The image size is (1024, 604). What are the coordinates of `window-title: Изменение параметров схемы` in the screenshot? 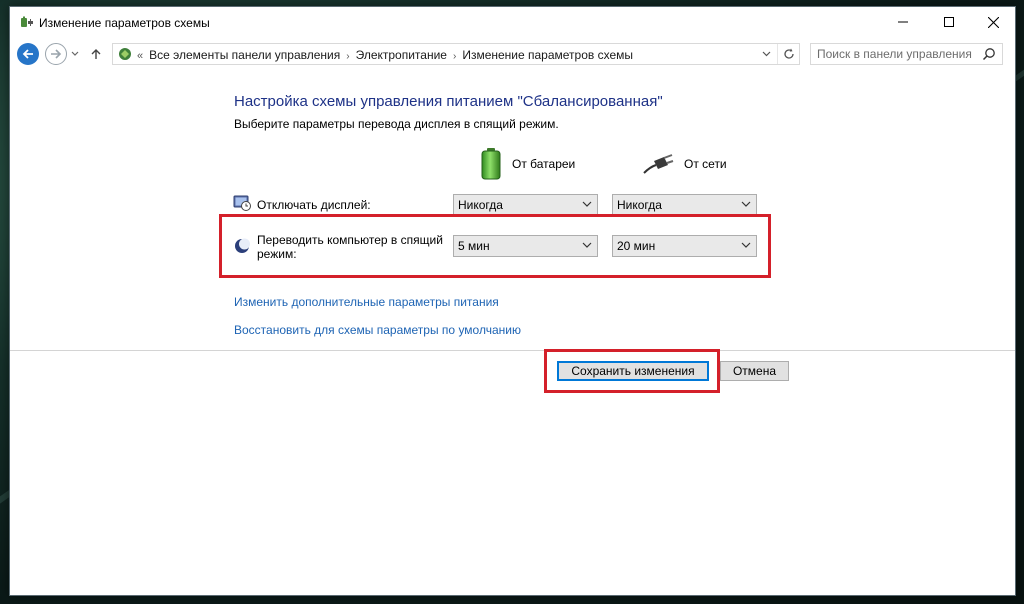 It's located at (124, 23).